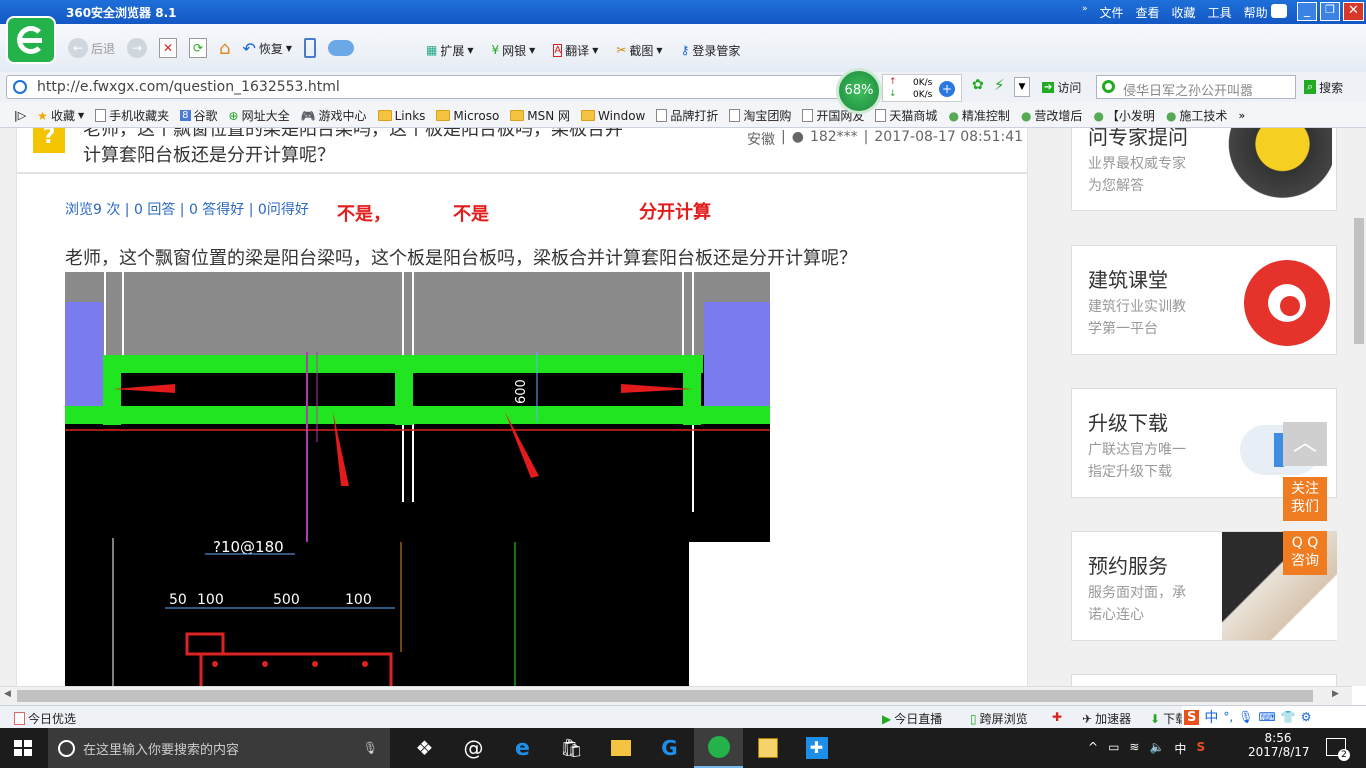 This screenshot has width=1366, height=768. I want to click on refresh-button: ⟳, so click(198, 48).